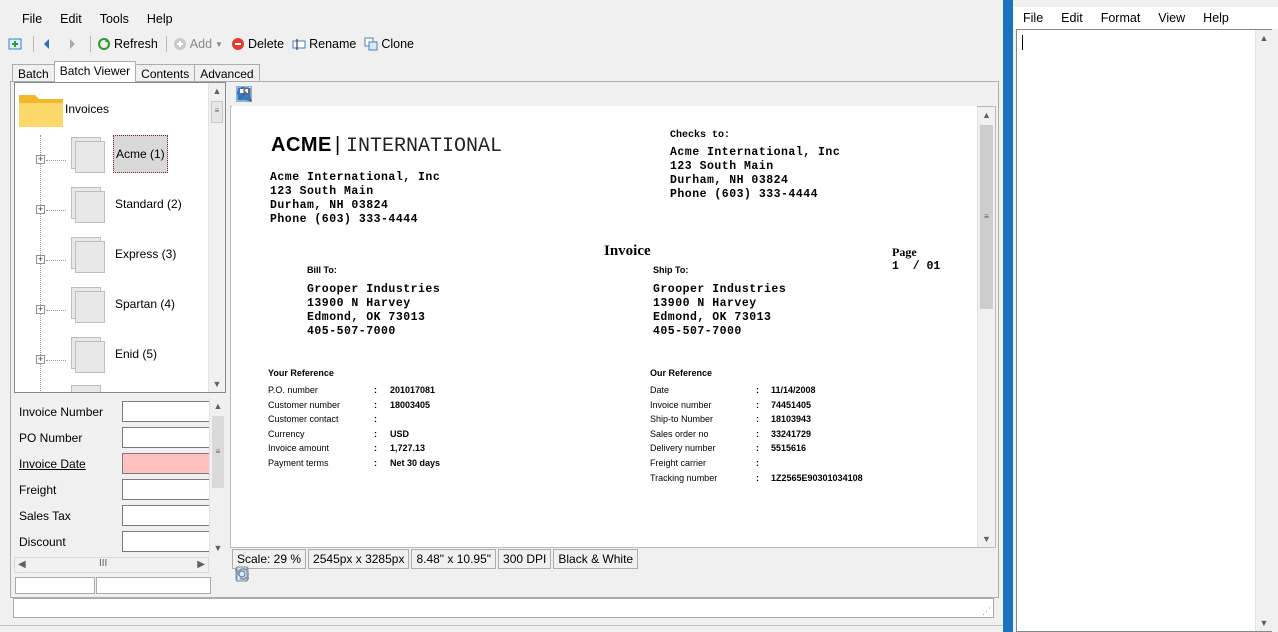  I want to click on menu-help: Help, so click(160, 19).